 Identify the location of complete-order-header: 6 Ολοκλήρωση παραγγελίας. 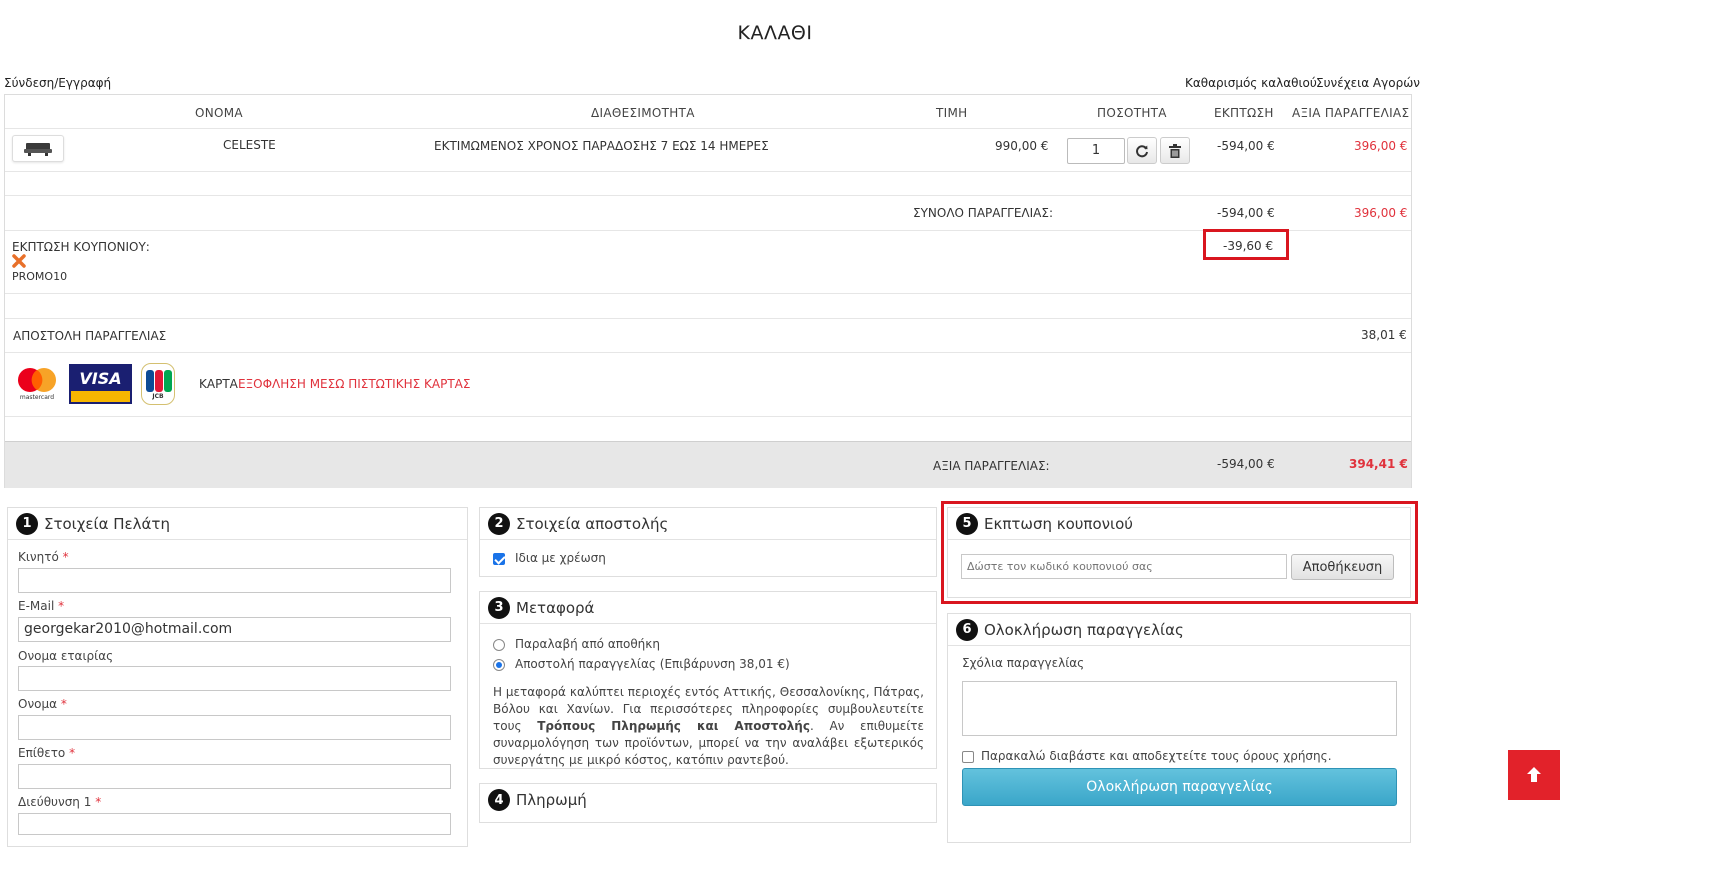
(1179, 630).